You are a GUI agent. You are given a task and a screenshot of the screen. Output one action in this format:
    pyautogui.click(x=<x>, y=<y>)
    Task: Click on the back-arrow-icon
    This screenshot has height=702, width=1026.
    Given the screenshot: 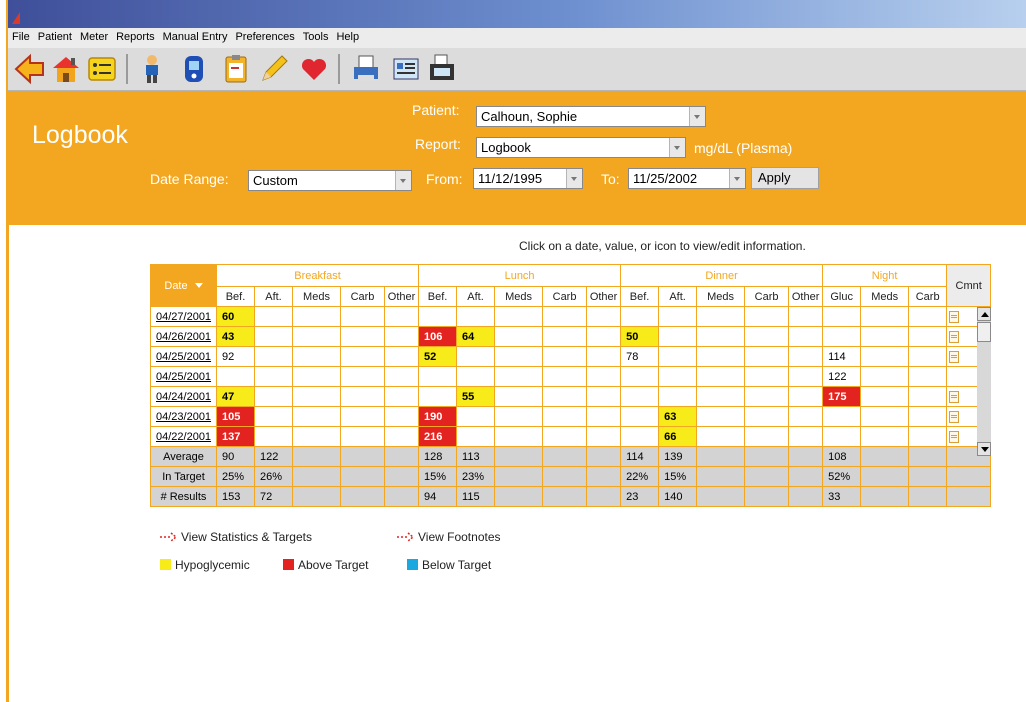 What is the action you would take?
    pyautogui.click(x=30, y=69)
    